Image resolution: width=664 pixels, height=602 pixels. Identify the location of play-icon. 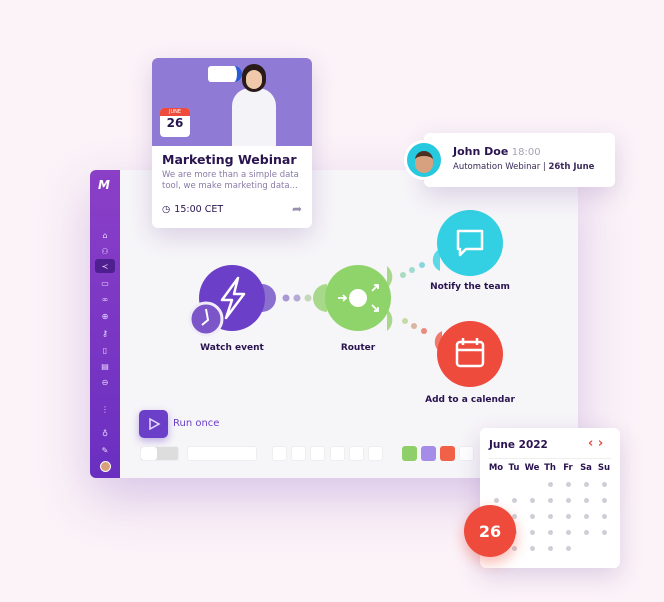
(154, 424).